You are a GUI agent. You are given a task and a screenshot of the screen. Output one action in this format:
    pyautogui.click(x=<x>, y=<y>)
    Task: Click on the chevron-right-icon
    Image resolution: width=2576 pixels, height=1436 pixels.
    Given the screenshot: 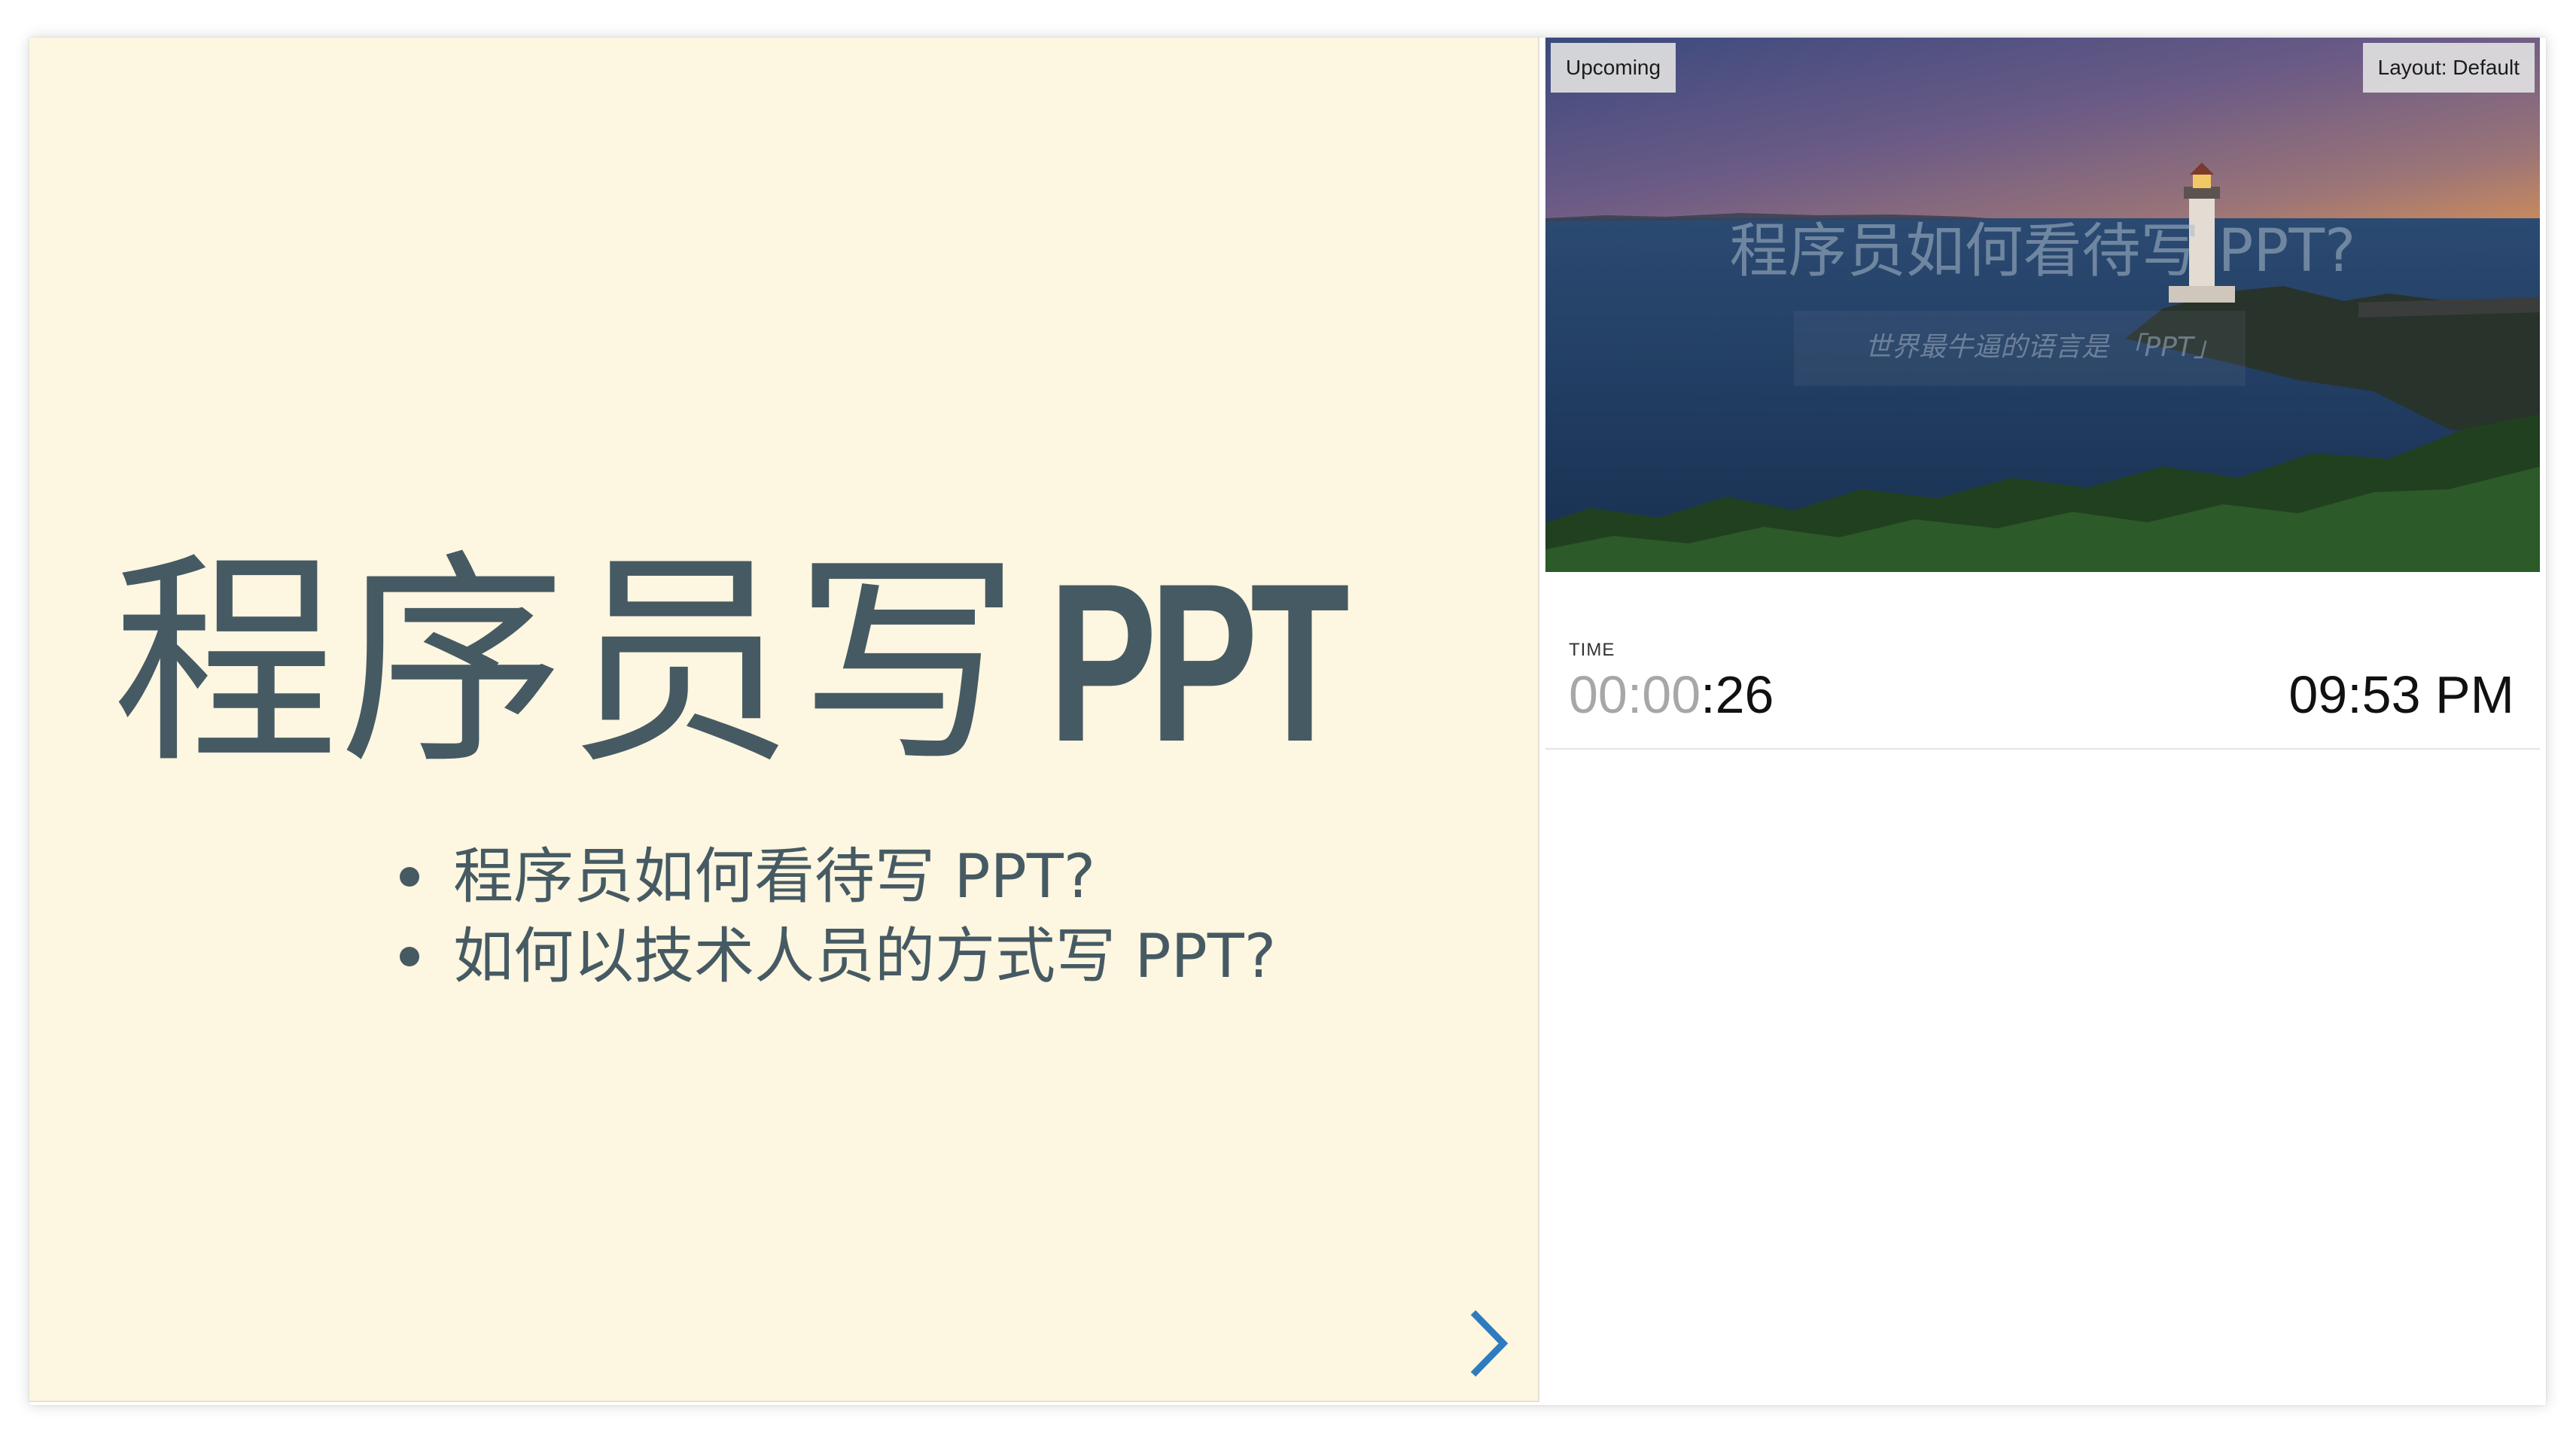 What is the action you would take?
    pyautogui.click(x=1490, y=1343)
    